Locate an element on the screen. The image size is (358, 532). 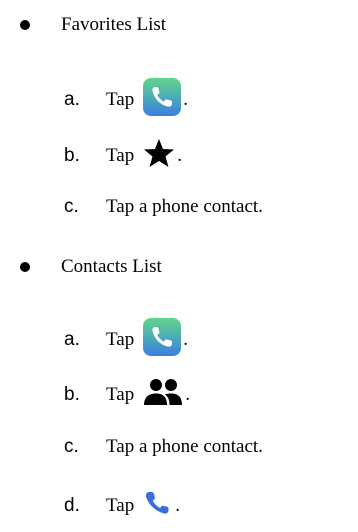
bullet-favorites-list: Favorites List is located at coordinates (83, 25).